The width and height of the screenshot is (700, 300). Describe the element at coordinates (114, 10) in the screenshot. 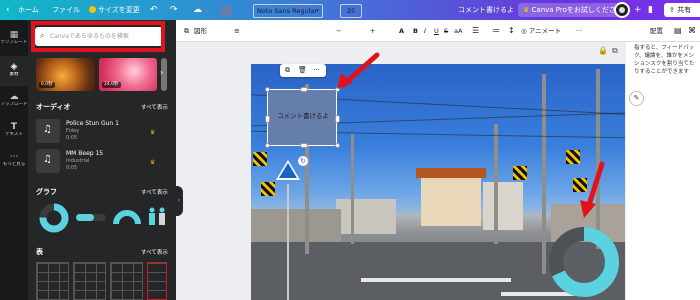

I see `resize-button: サイズを変更` at that location.